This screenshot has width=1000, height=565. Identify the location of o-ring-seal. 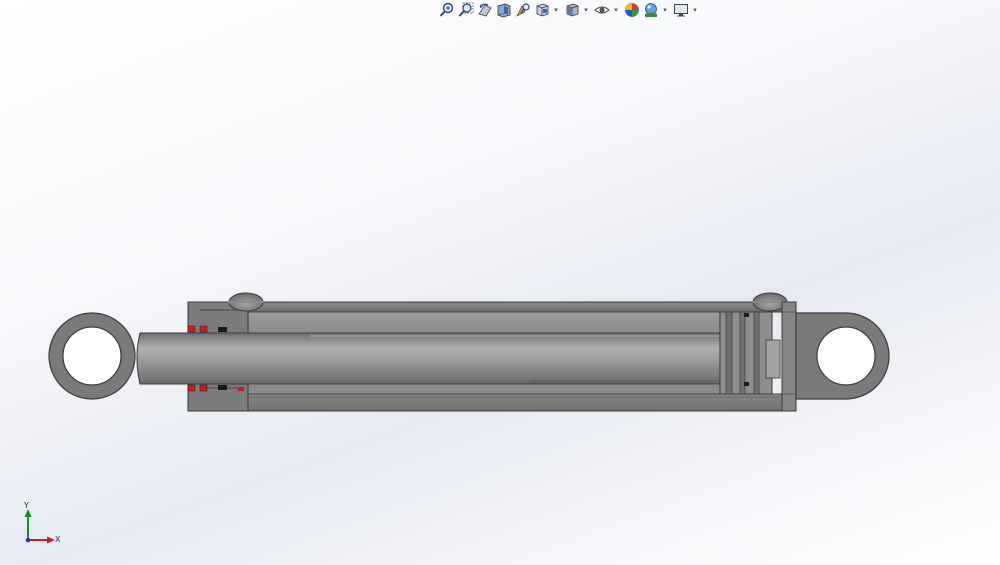
(241, 389).